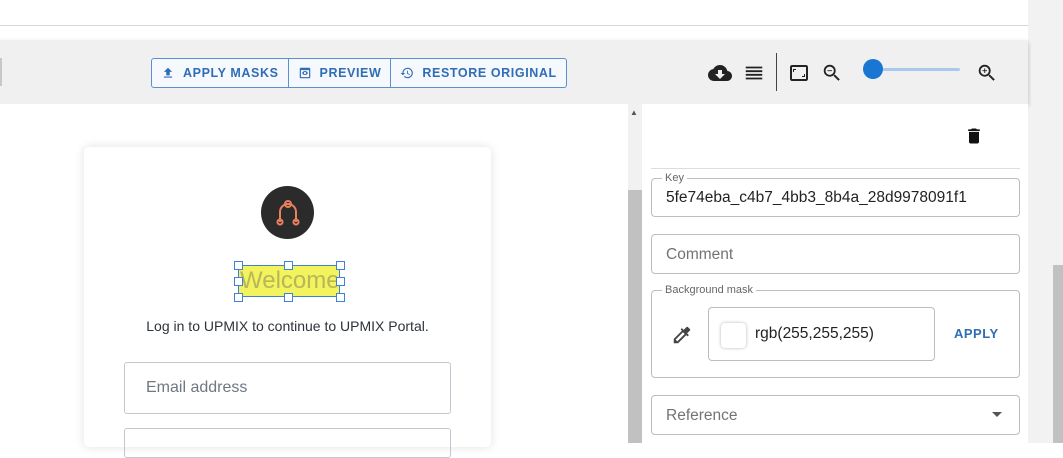 The height and width of the screenshot is (458, 1063). What do you see at coordinates (290, 280) in the screenshot?
I see `welcome-heading: Welcome` at bounding box center [290, 280].